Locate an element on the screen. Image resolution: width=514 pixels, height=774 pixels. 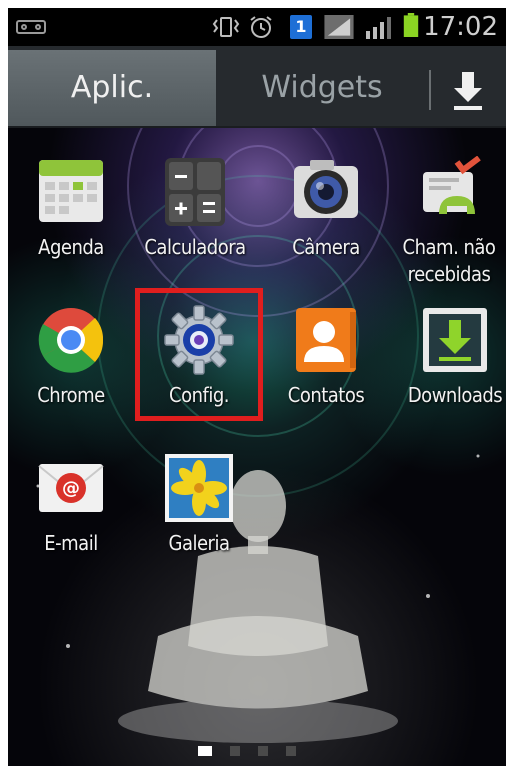
app-label: Agenda is located at coordinates (71, 247).